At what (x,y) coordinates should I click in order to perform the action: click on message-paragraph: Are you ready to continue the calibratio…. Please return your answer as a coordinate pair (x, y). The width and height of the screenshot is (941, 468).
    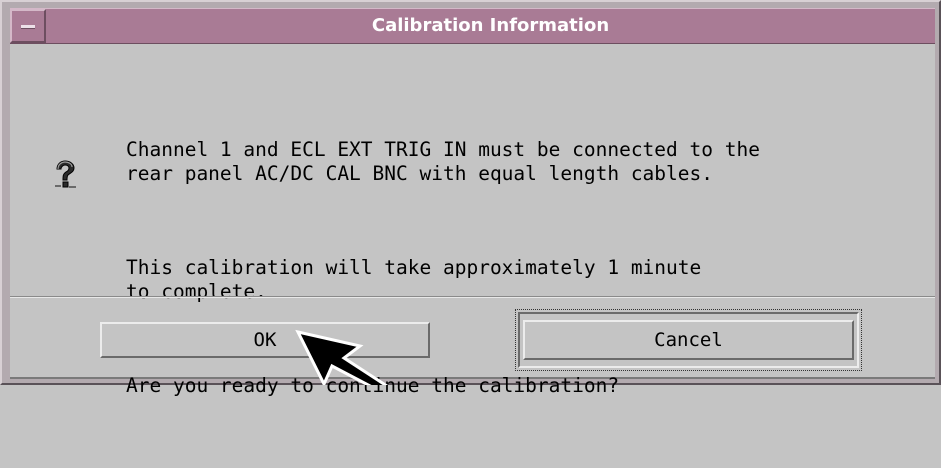
    Looking at the image, I should click on (443, 386).